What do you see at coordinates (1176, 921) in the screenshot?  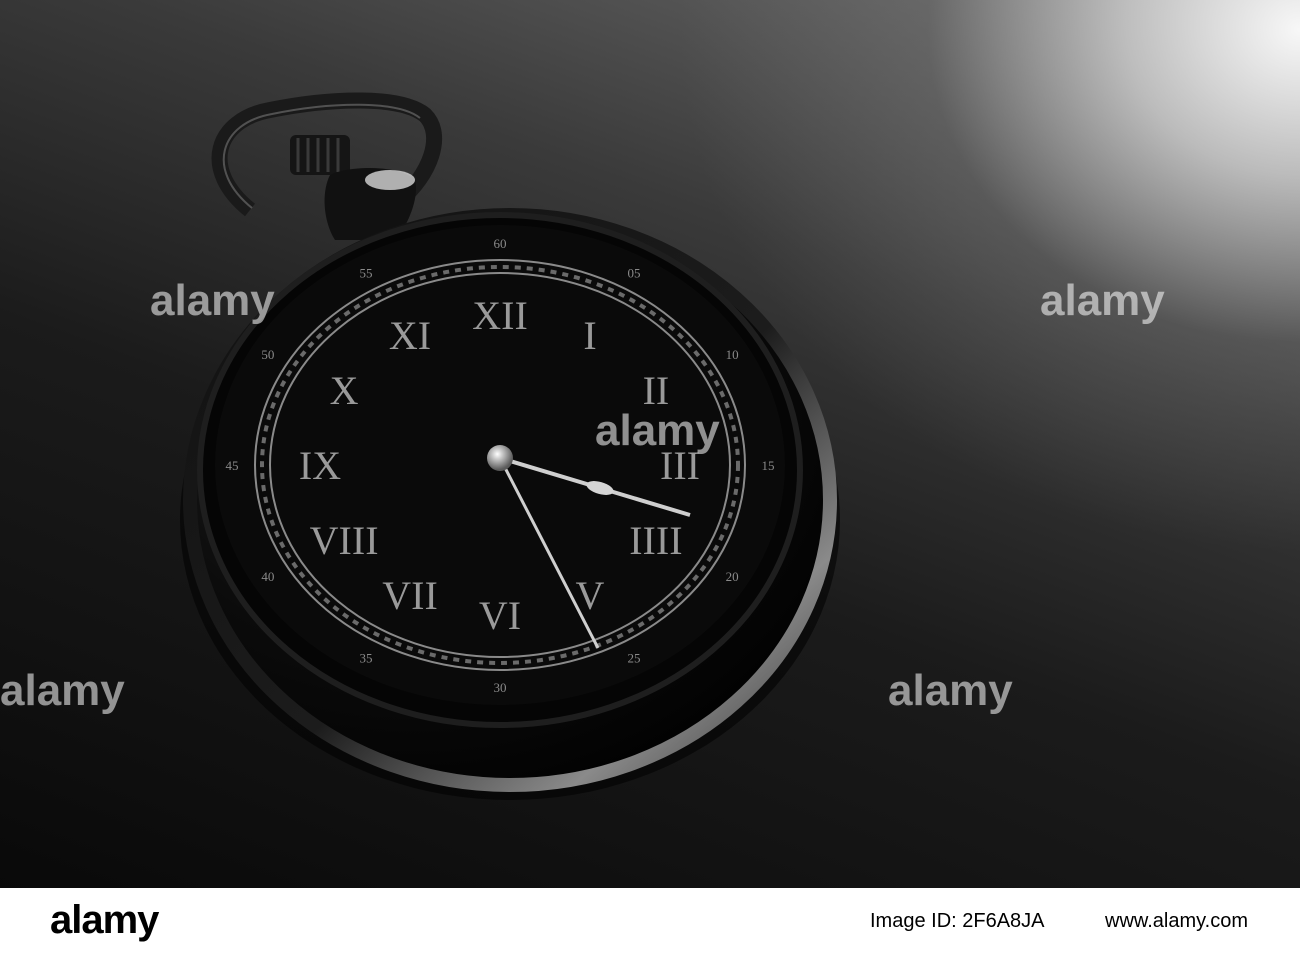 I see `site-url: www.alamy.com` at bounding box center [1176, 921].